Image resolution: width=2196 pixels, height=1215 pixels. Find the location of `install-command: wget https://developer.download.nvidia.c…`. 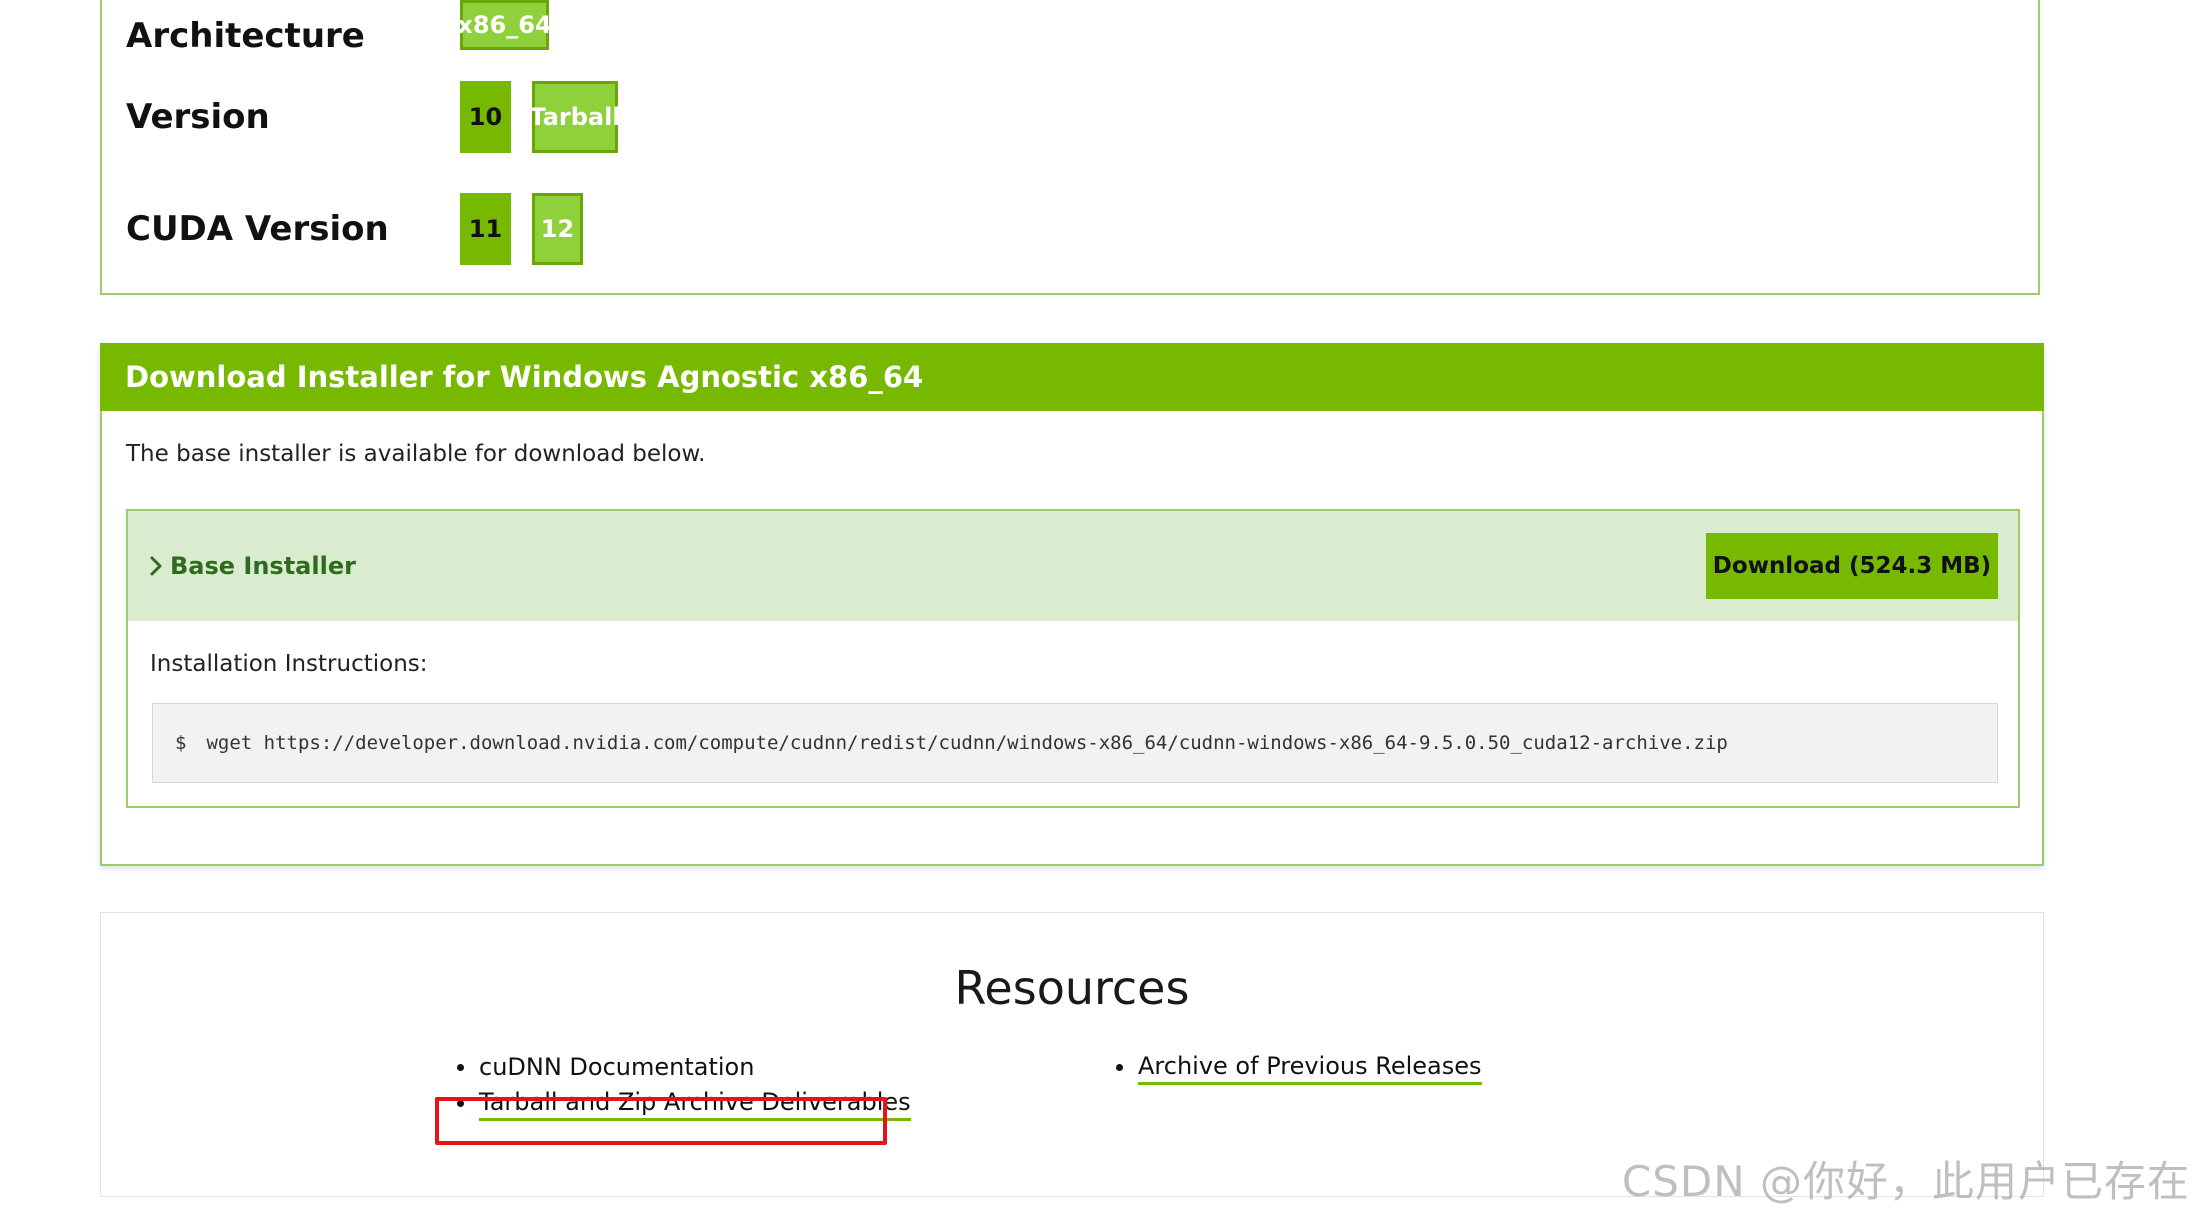

install-command: wget https://developer.download.nvidia.c… is located at coordinates (966, 743).